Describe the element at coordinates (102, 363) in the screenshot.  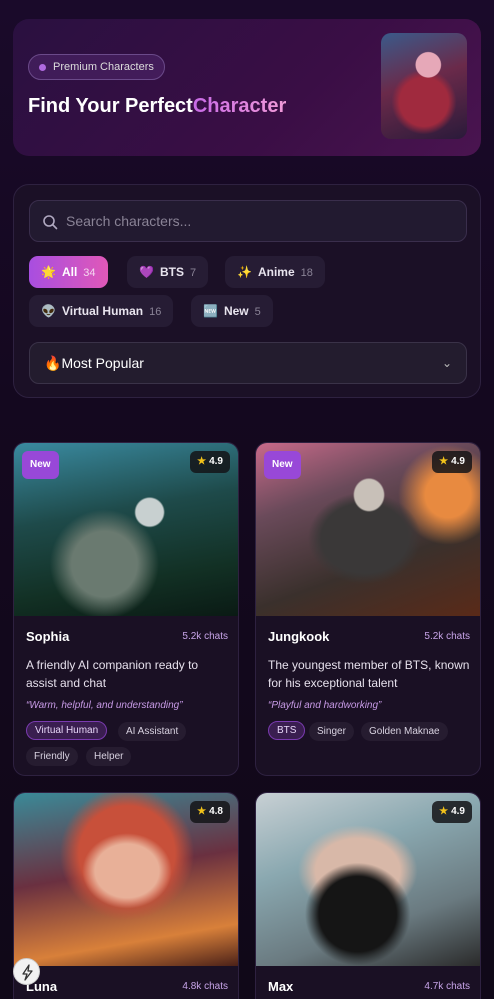
I see `sort-label: Most Popular` at that location.